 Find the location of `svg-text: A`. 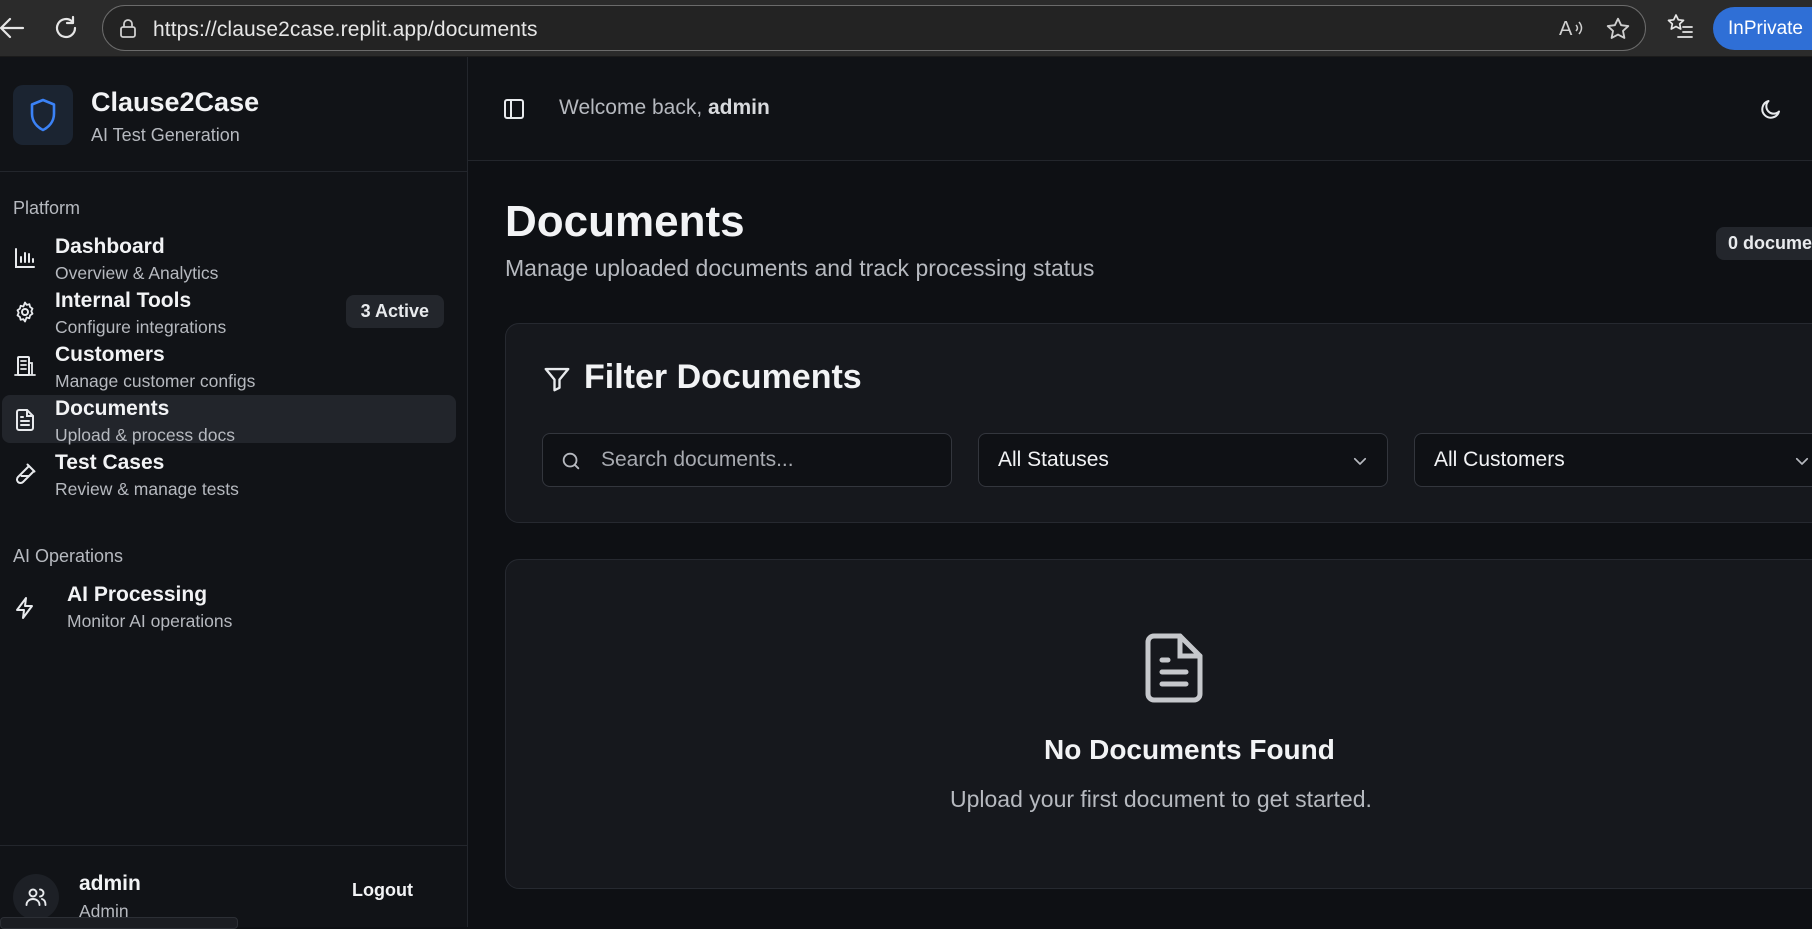

svg-text: A is located at coordinates (1566, 28).